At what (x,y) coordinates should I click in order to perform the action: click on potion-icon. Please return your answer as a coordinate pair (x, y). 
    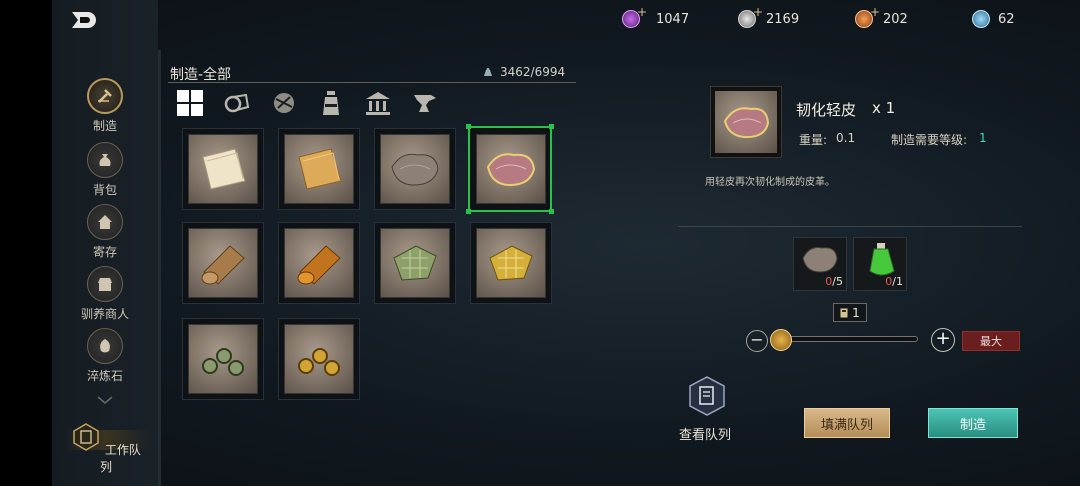
    Looking at the image, I should click on (331, 103).